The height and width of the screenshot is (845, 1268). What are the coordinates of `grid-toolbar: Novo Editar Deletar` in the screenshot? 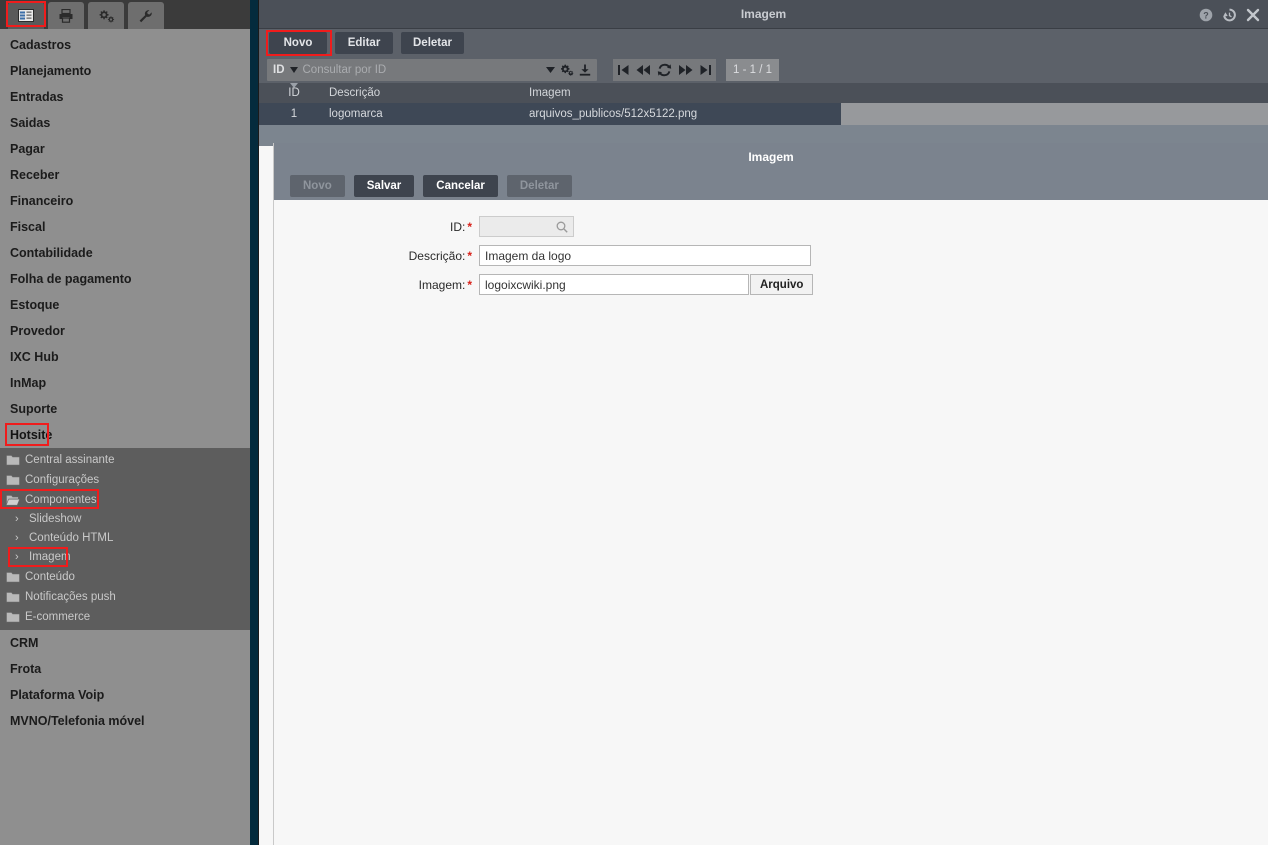 It's located at (763, 43).